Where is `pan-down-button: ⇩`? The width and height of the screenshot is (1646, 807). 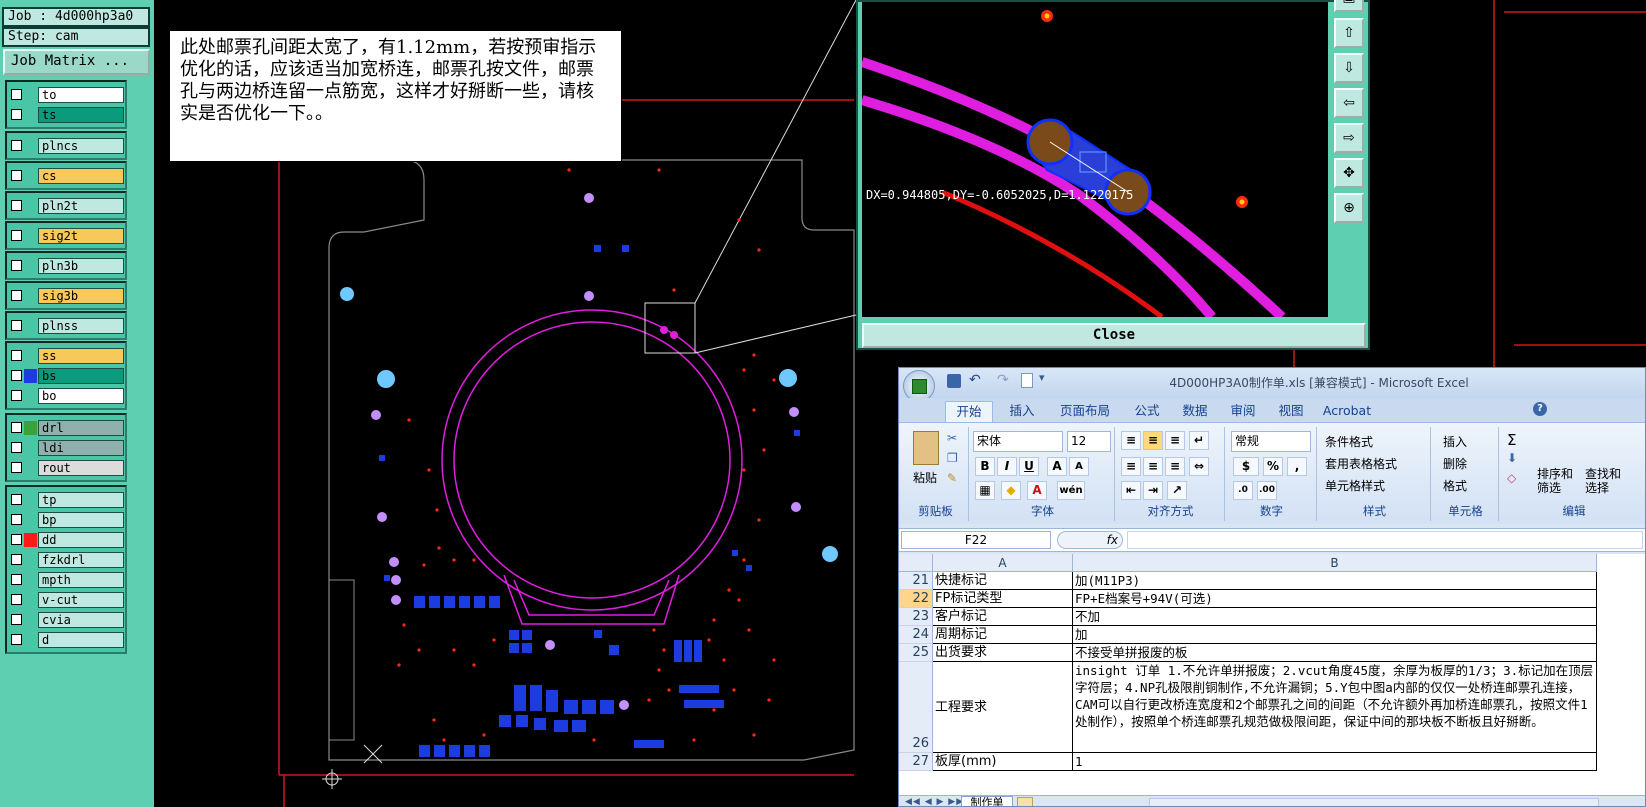 pan-down-button: ⇩ is located at coordinates (1349, 68).